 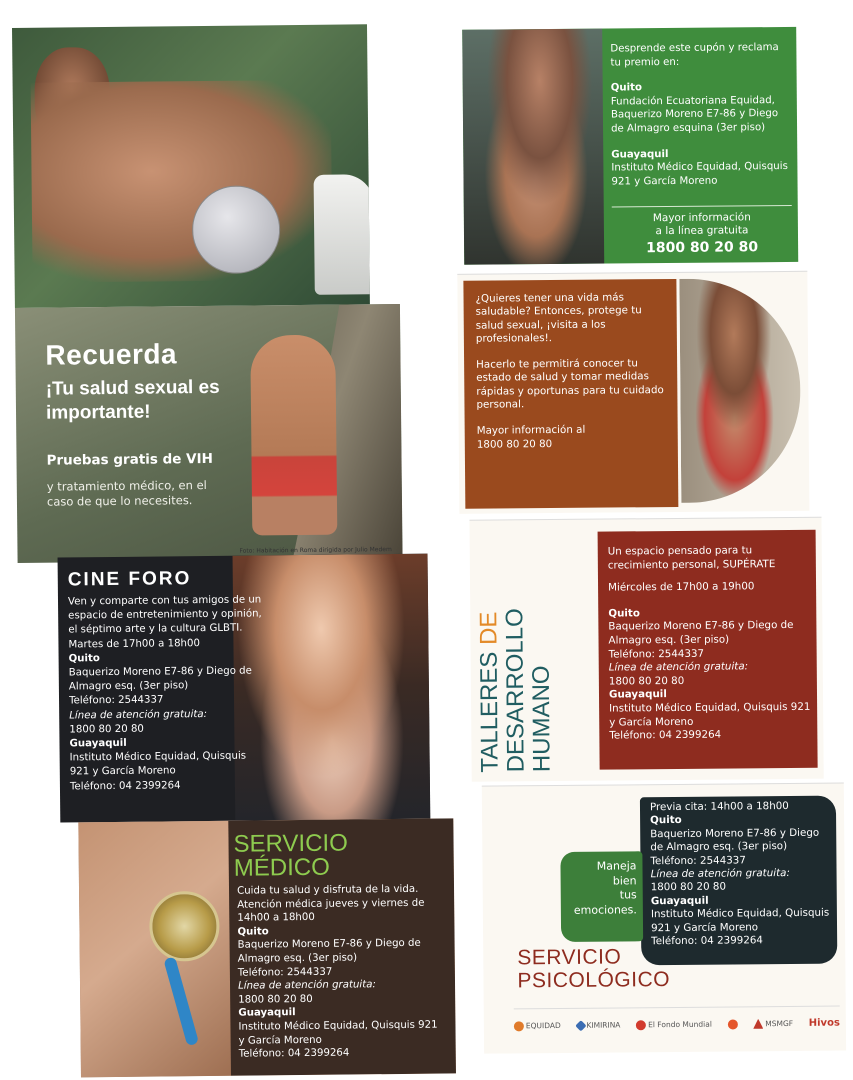 I want to click on free-tests-text: Pruebas gratis de VIH, so click(x=129, y=459).